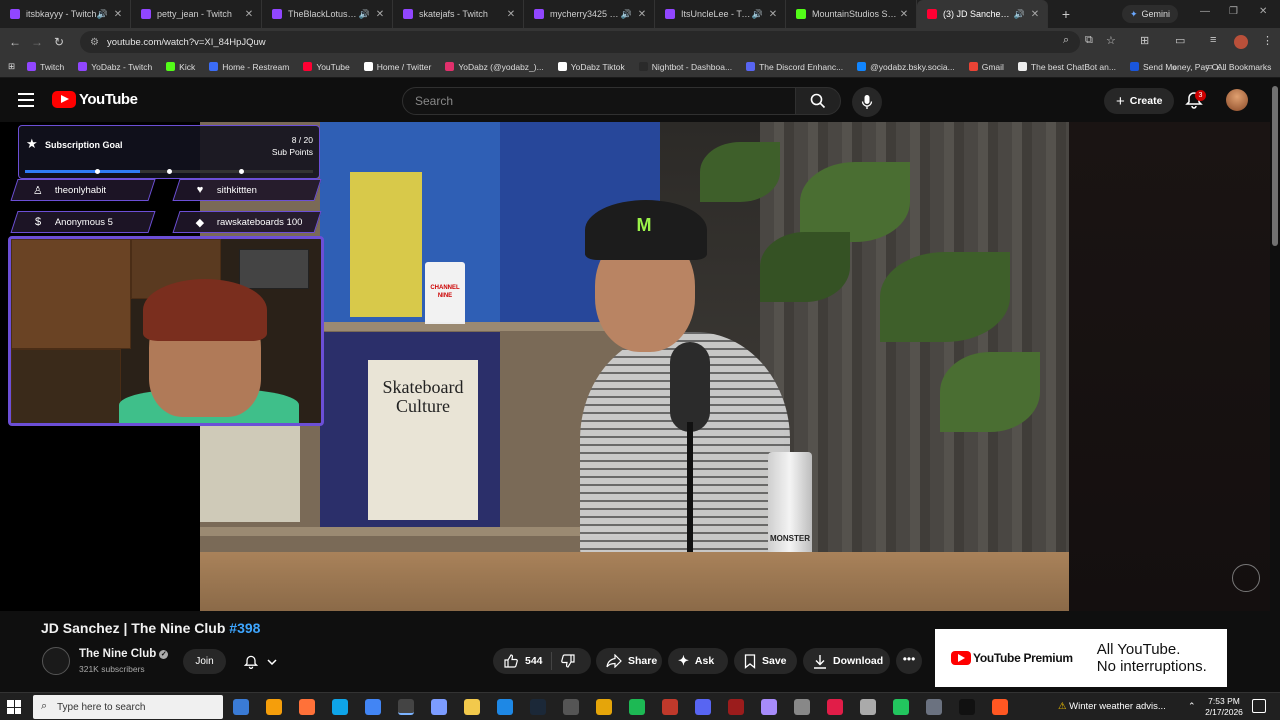 Image resolution: width=1280 pixels, height=720 pixels. Describe the element at coordinates (244, 628) in the screenshot. I see `video-hashtag-link: #398` at that location.